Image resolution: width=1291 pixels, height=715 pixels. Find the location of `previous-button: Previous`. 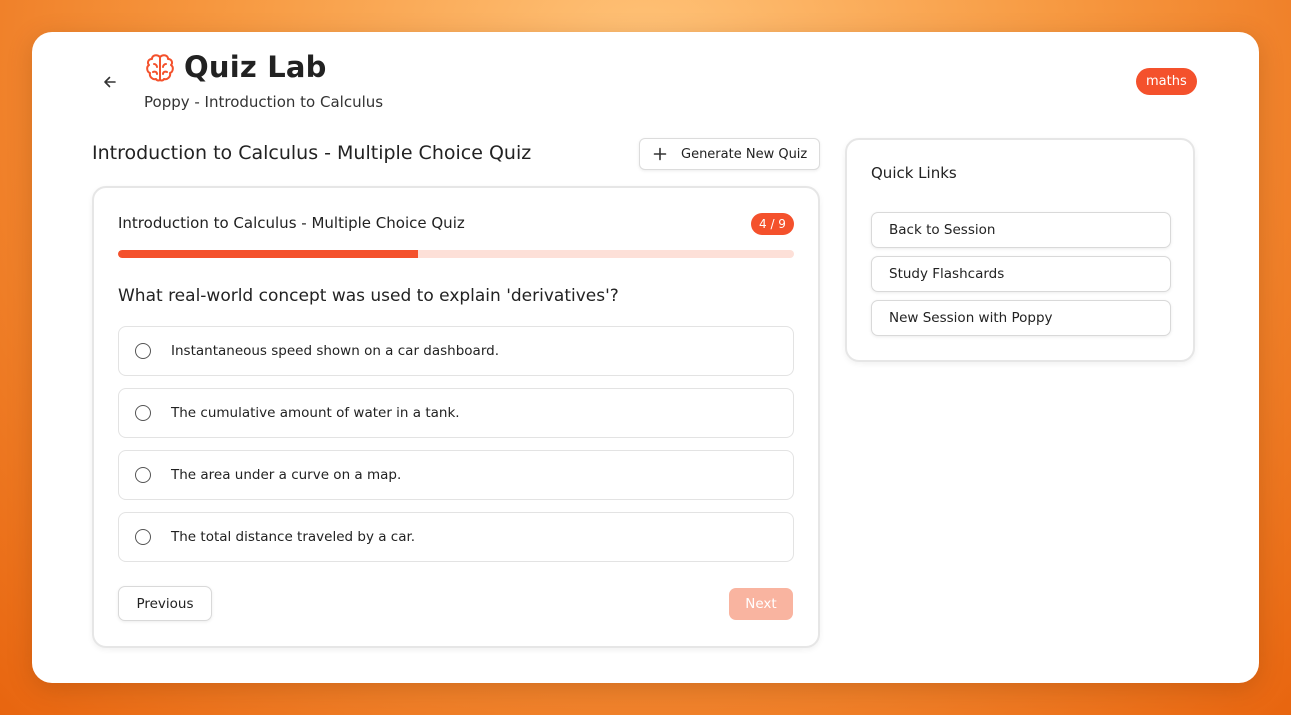

previous-button: Previous is located at coordinates (165, 603).